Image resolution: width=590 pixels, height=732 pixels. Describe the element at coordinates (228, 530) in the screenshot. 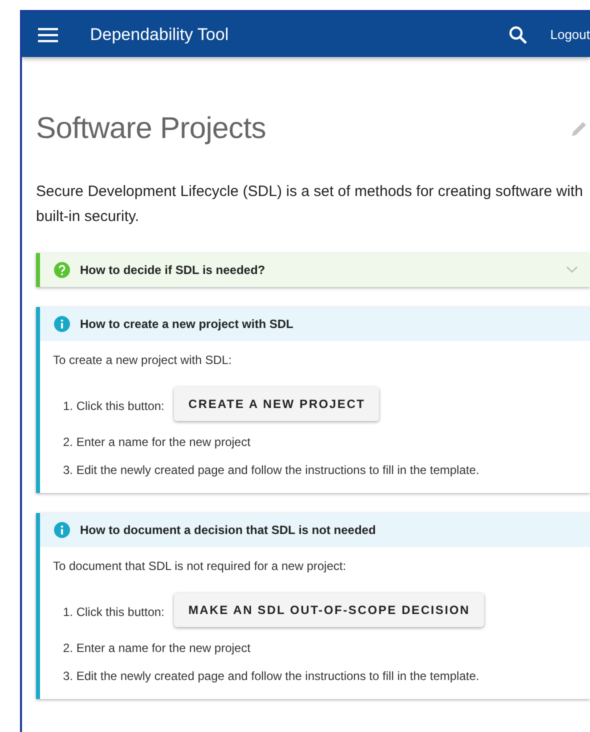

I see `panel-title: How to document a decision that SDL is not needed` at that location.